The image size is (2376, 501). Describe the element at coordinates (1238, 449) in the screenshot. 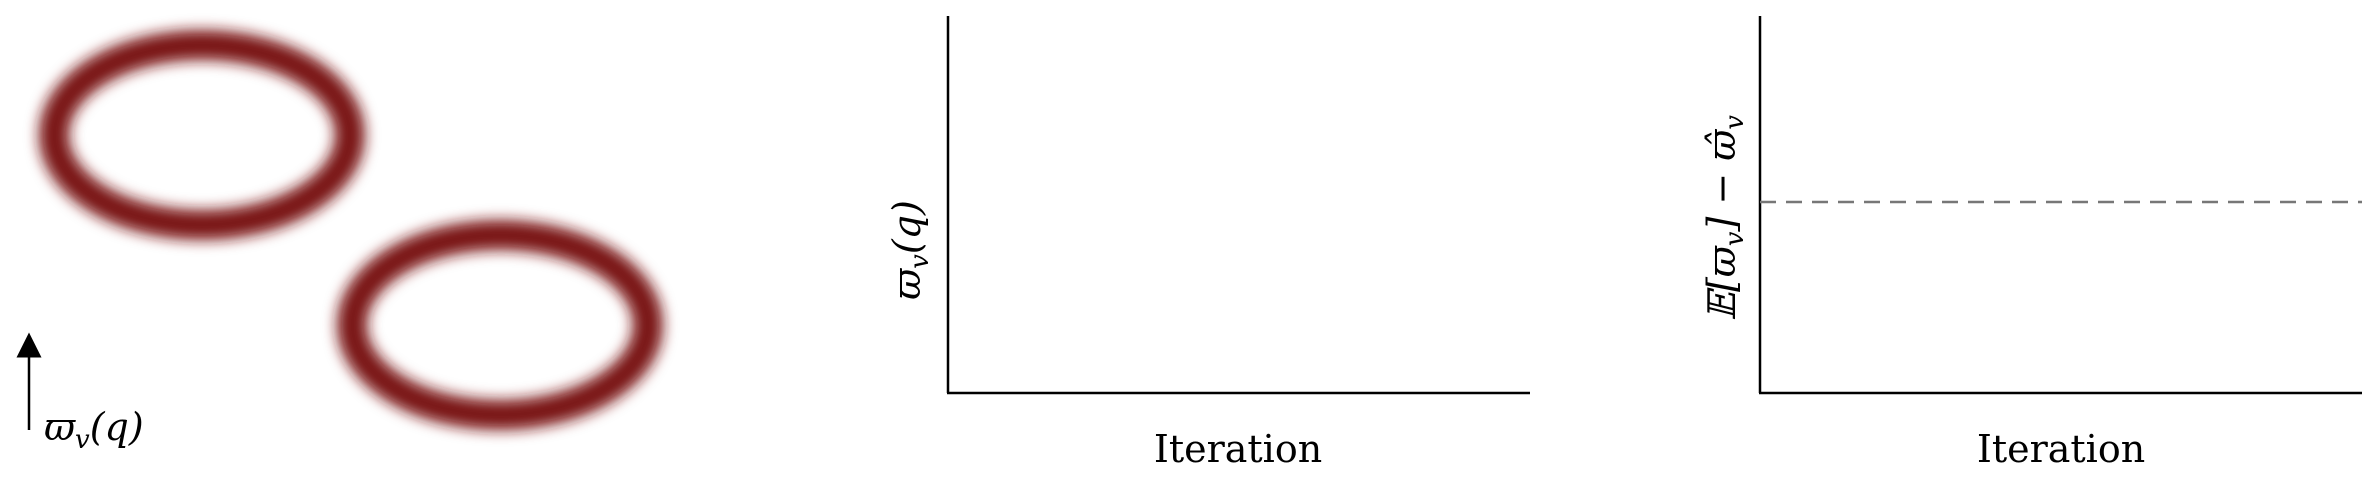

I see `middle-x-label: Iteration` at that location.